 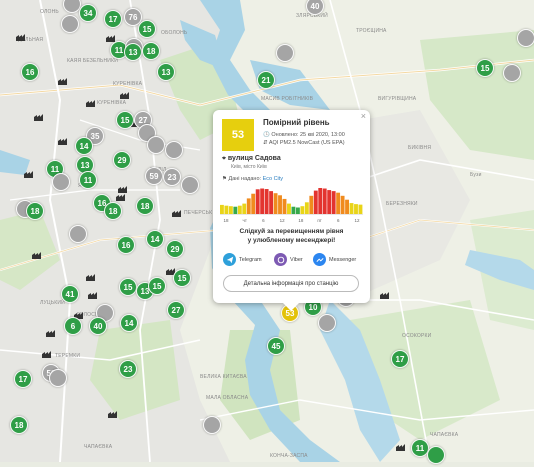 I want to click on viber-button: Viber, so click(x=288, y=259).